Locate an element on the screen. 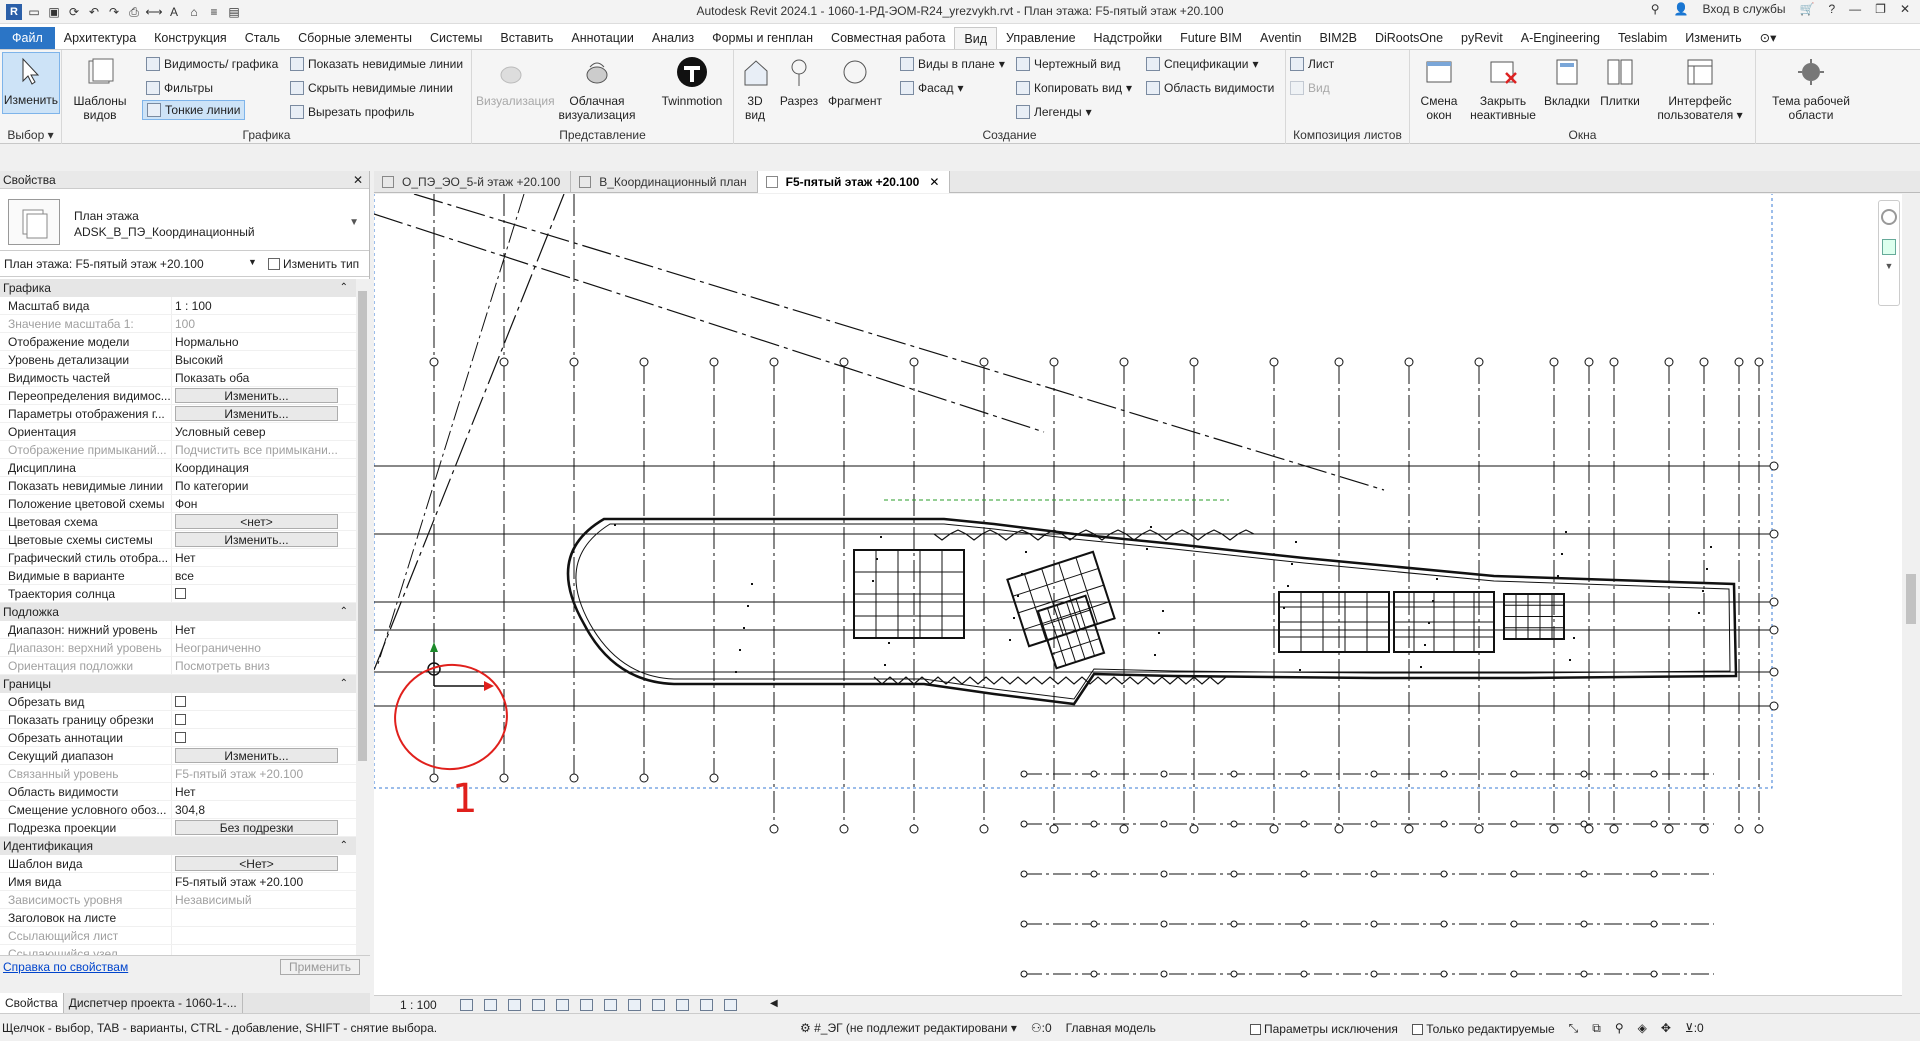 This screenshot has width=1920, height=1041. user-icon: 👤 is located at coordinates (1681, 9).